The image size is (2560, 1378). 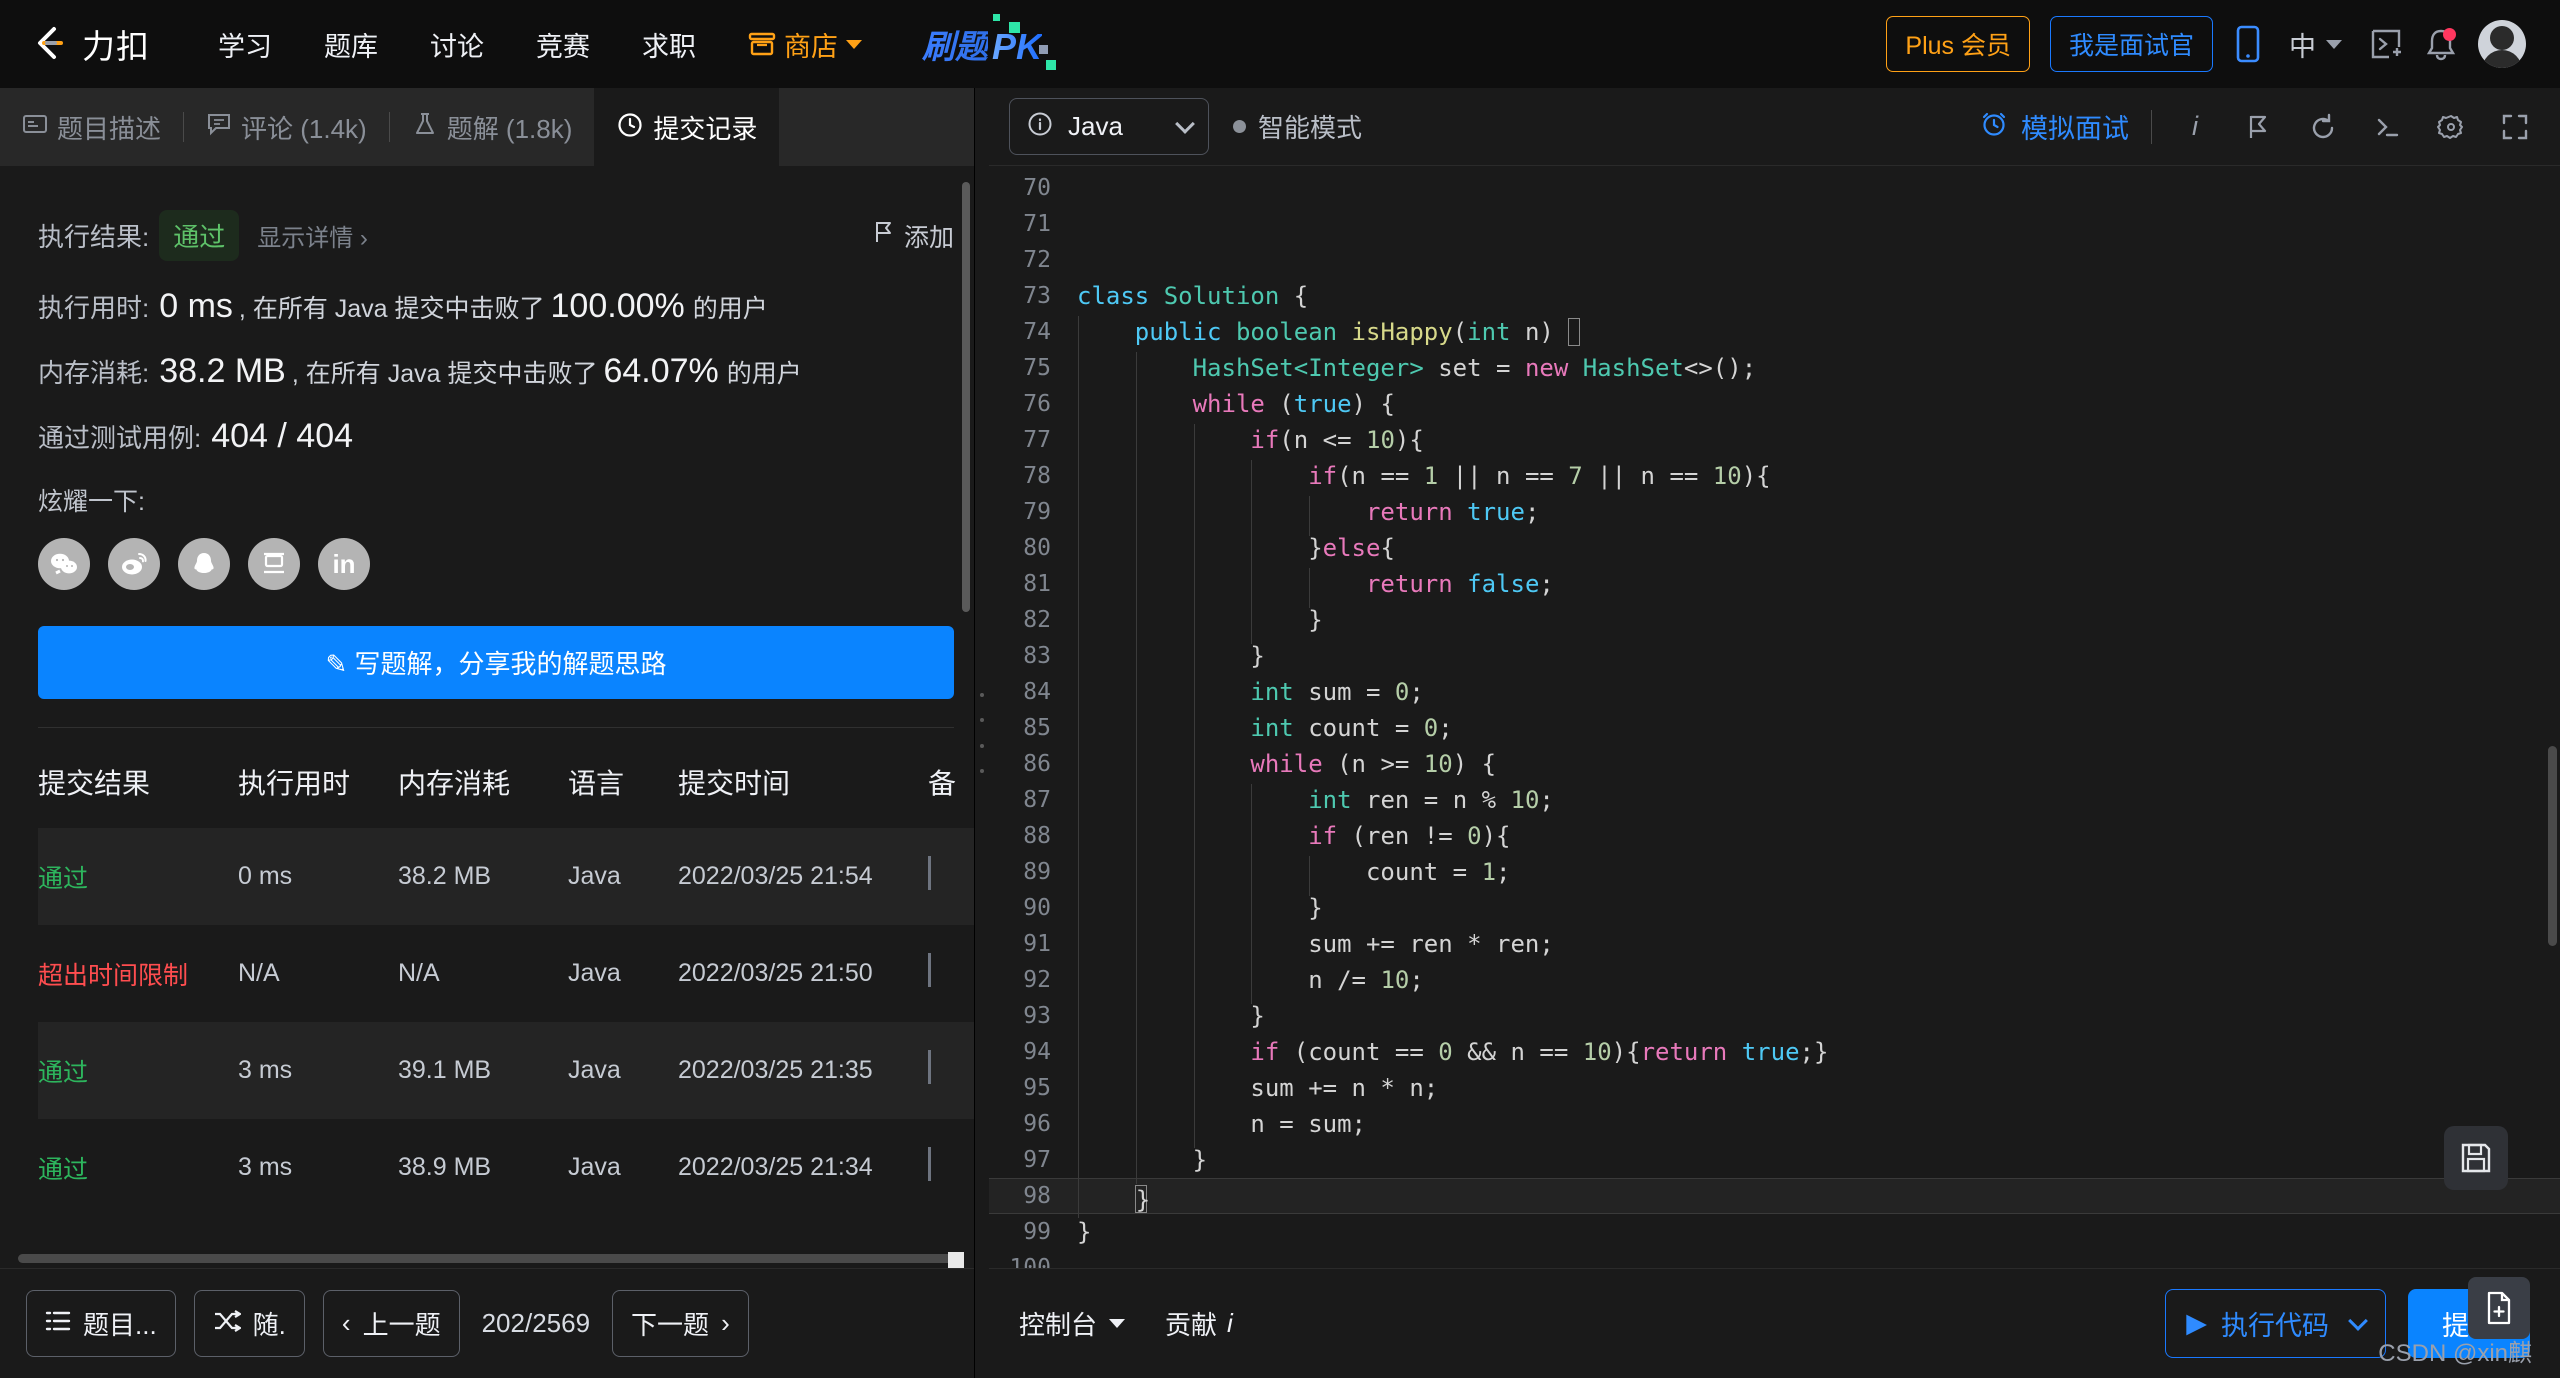 What do you see at coordinates (1774, 731) in the screenshot?
I see `code-line: 85 int count = 0;` at bounding box center [1774, 731].